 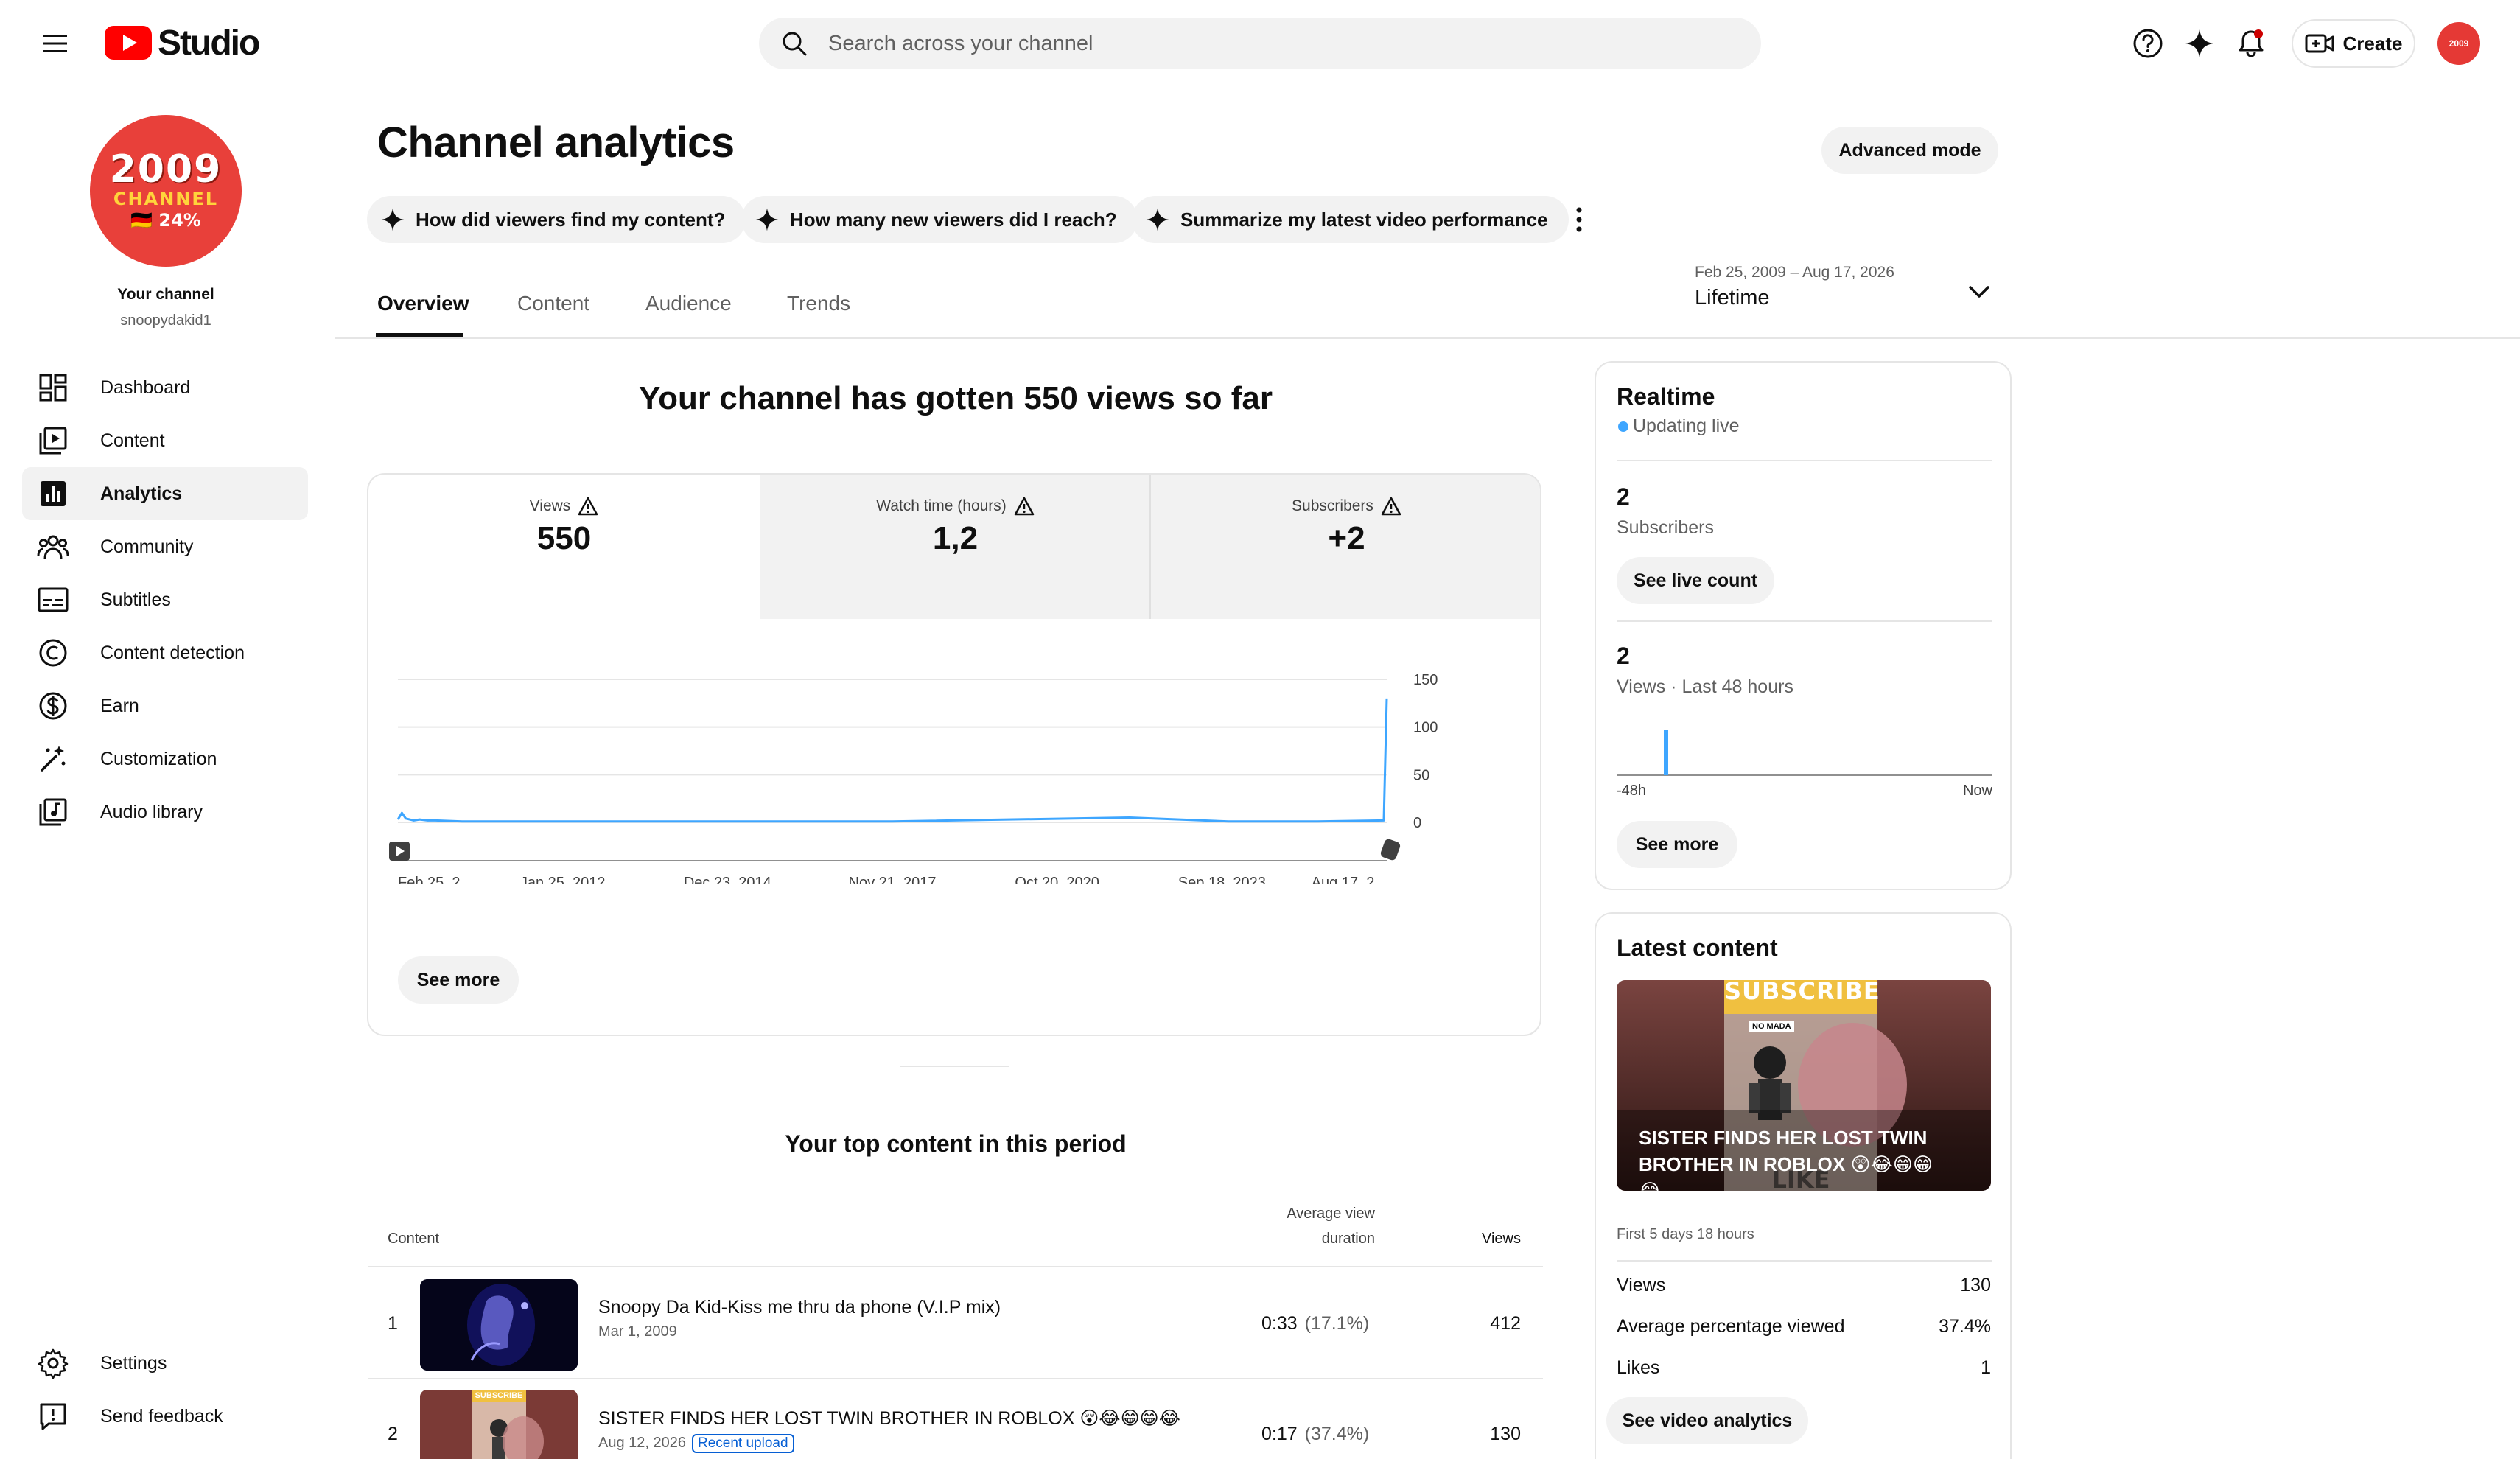 What do you see at coordinates (1624, 497) in the screenshot?
I see `realtime-subscribers-value: 2` at bounding box center [1624, 497].